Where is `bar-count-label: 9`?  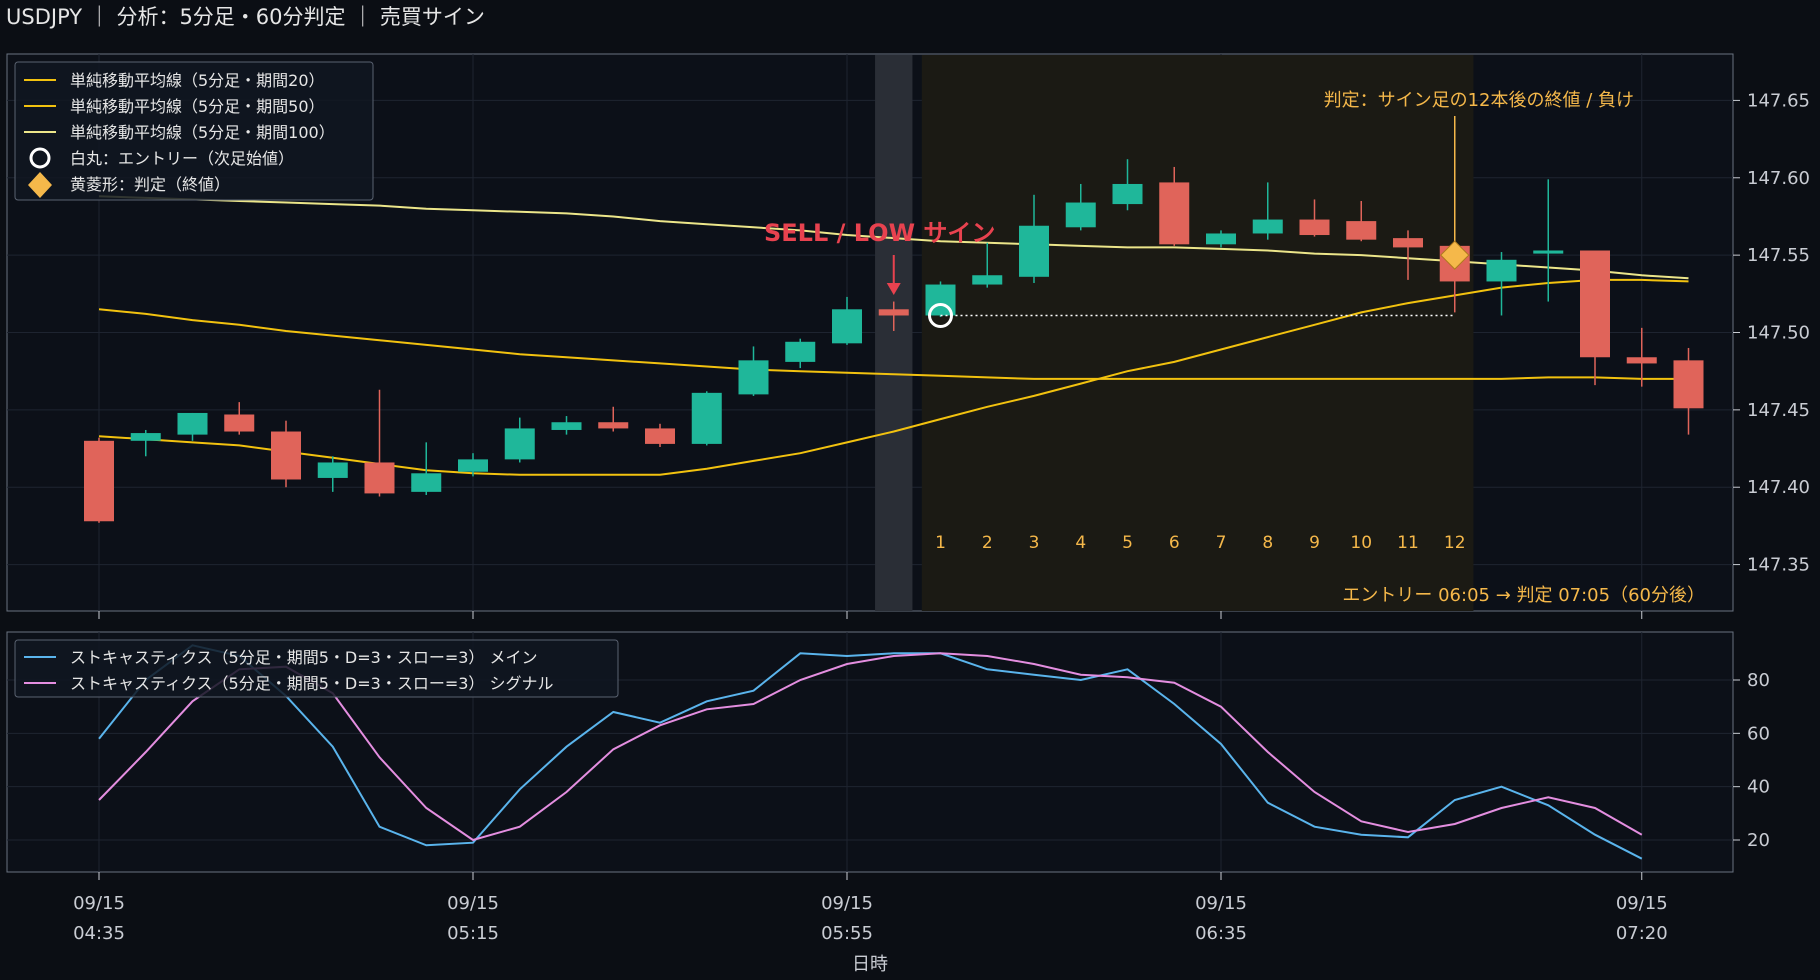 bar-count-label: 9 is located at coordinates (1314, 543).